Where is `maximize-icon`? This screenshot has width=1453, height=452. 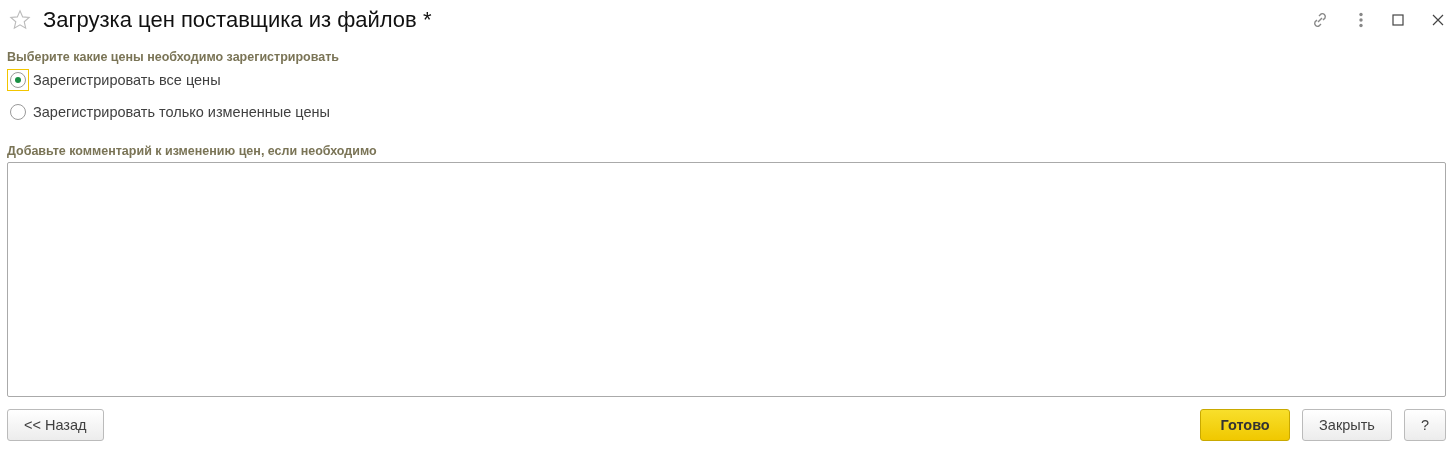
maximize-icon is located at coordinates (1398, 20).